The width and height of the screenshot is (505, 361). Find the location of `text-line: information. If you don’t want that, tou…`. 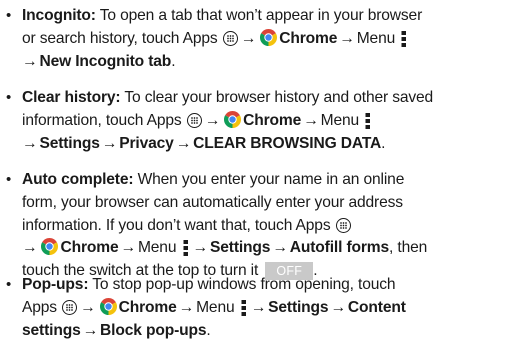

text-line: information. If you don’t want that, tou… is located at coordinates (187, 226).